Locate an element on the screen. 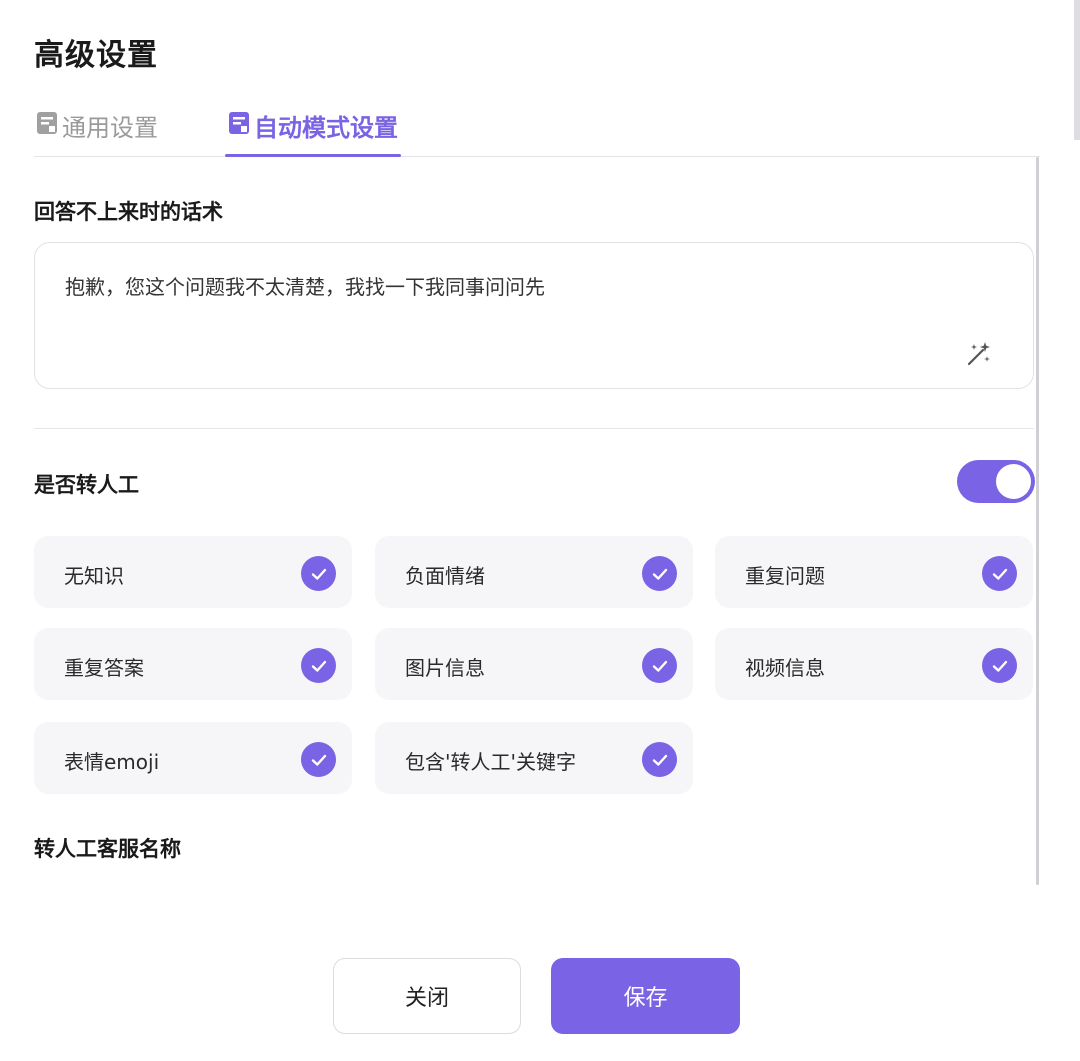 This screenshot has height=1061, width=1080. tab-auto-mode-settings: 自动模式设置 is located at coordinates (313, 132).